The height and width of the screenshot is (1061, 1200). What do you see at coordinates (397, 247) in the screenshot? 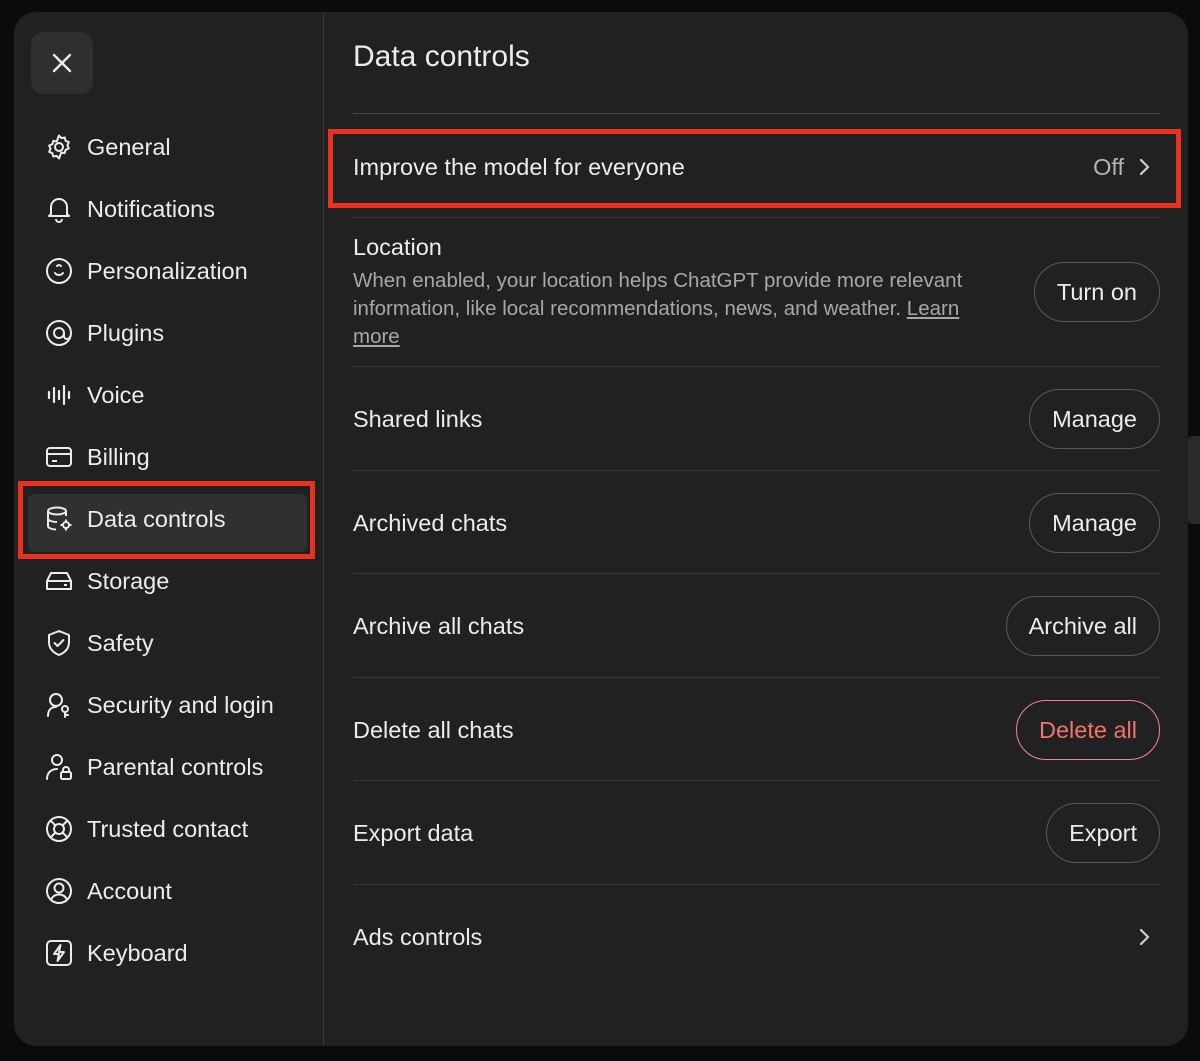
I see `location-label: Location` at bounding box center [397, 247].